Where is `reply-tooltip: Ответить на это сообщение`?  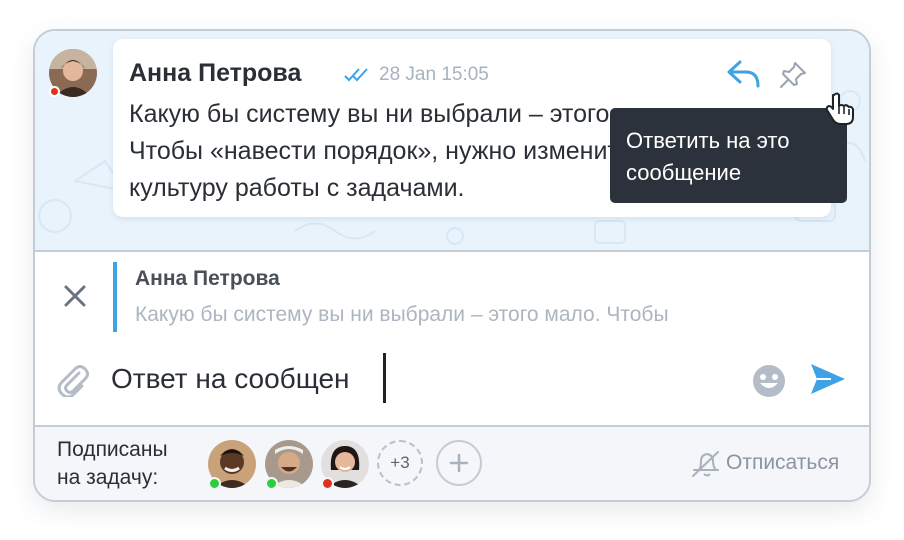 reply-tooltip: Ответить на это сообщение is located at coordinates (728, 155).